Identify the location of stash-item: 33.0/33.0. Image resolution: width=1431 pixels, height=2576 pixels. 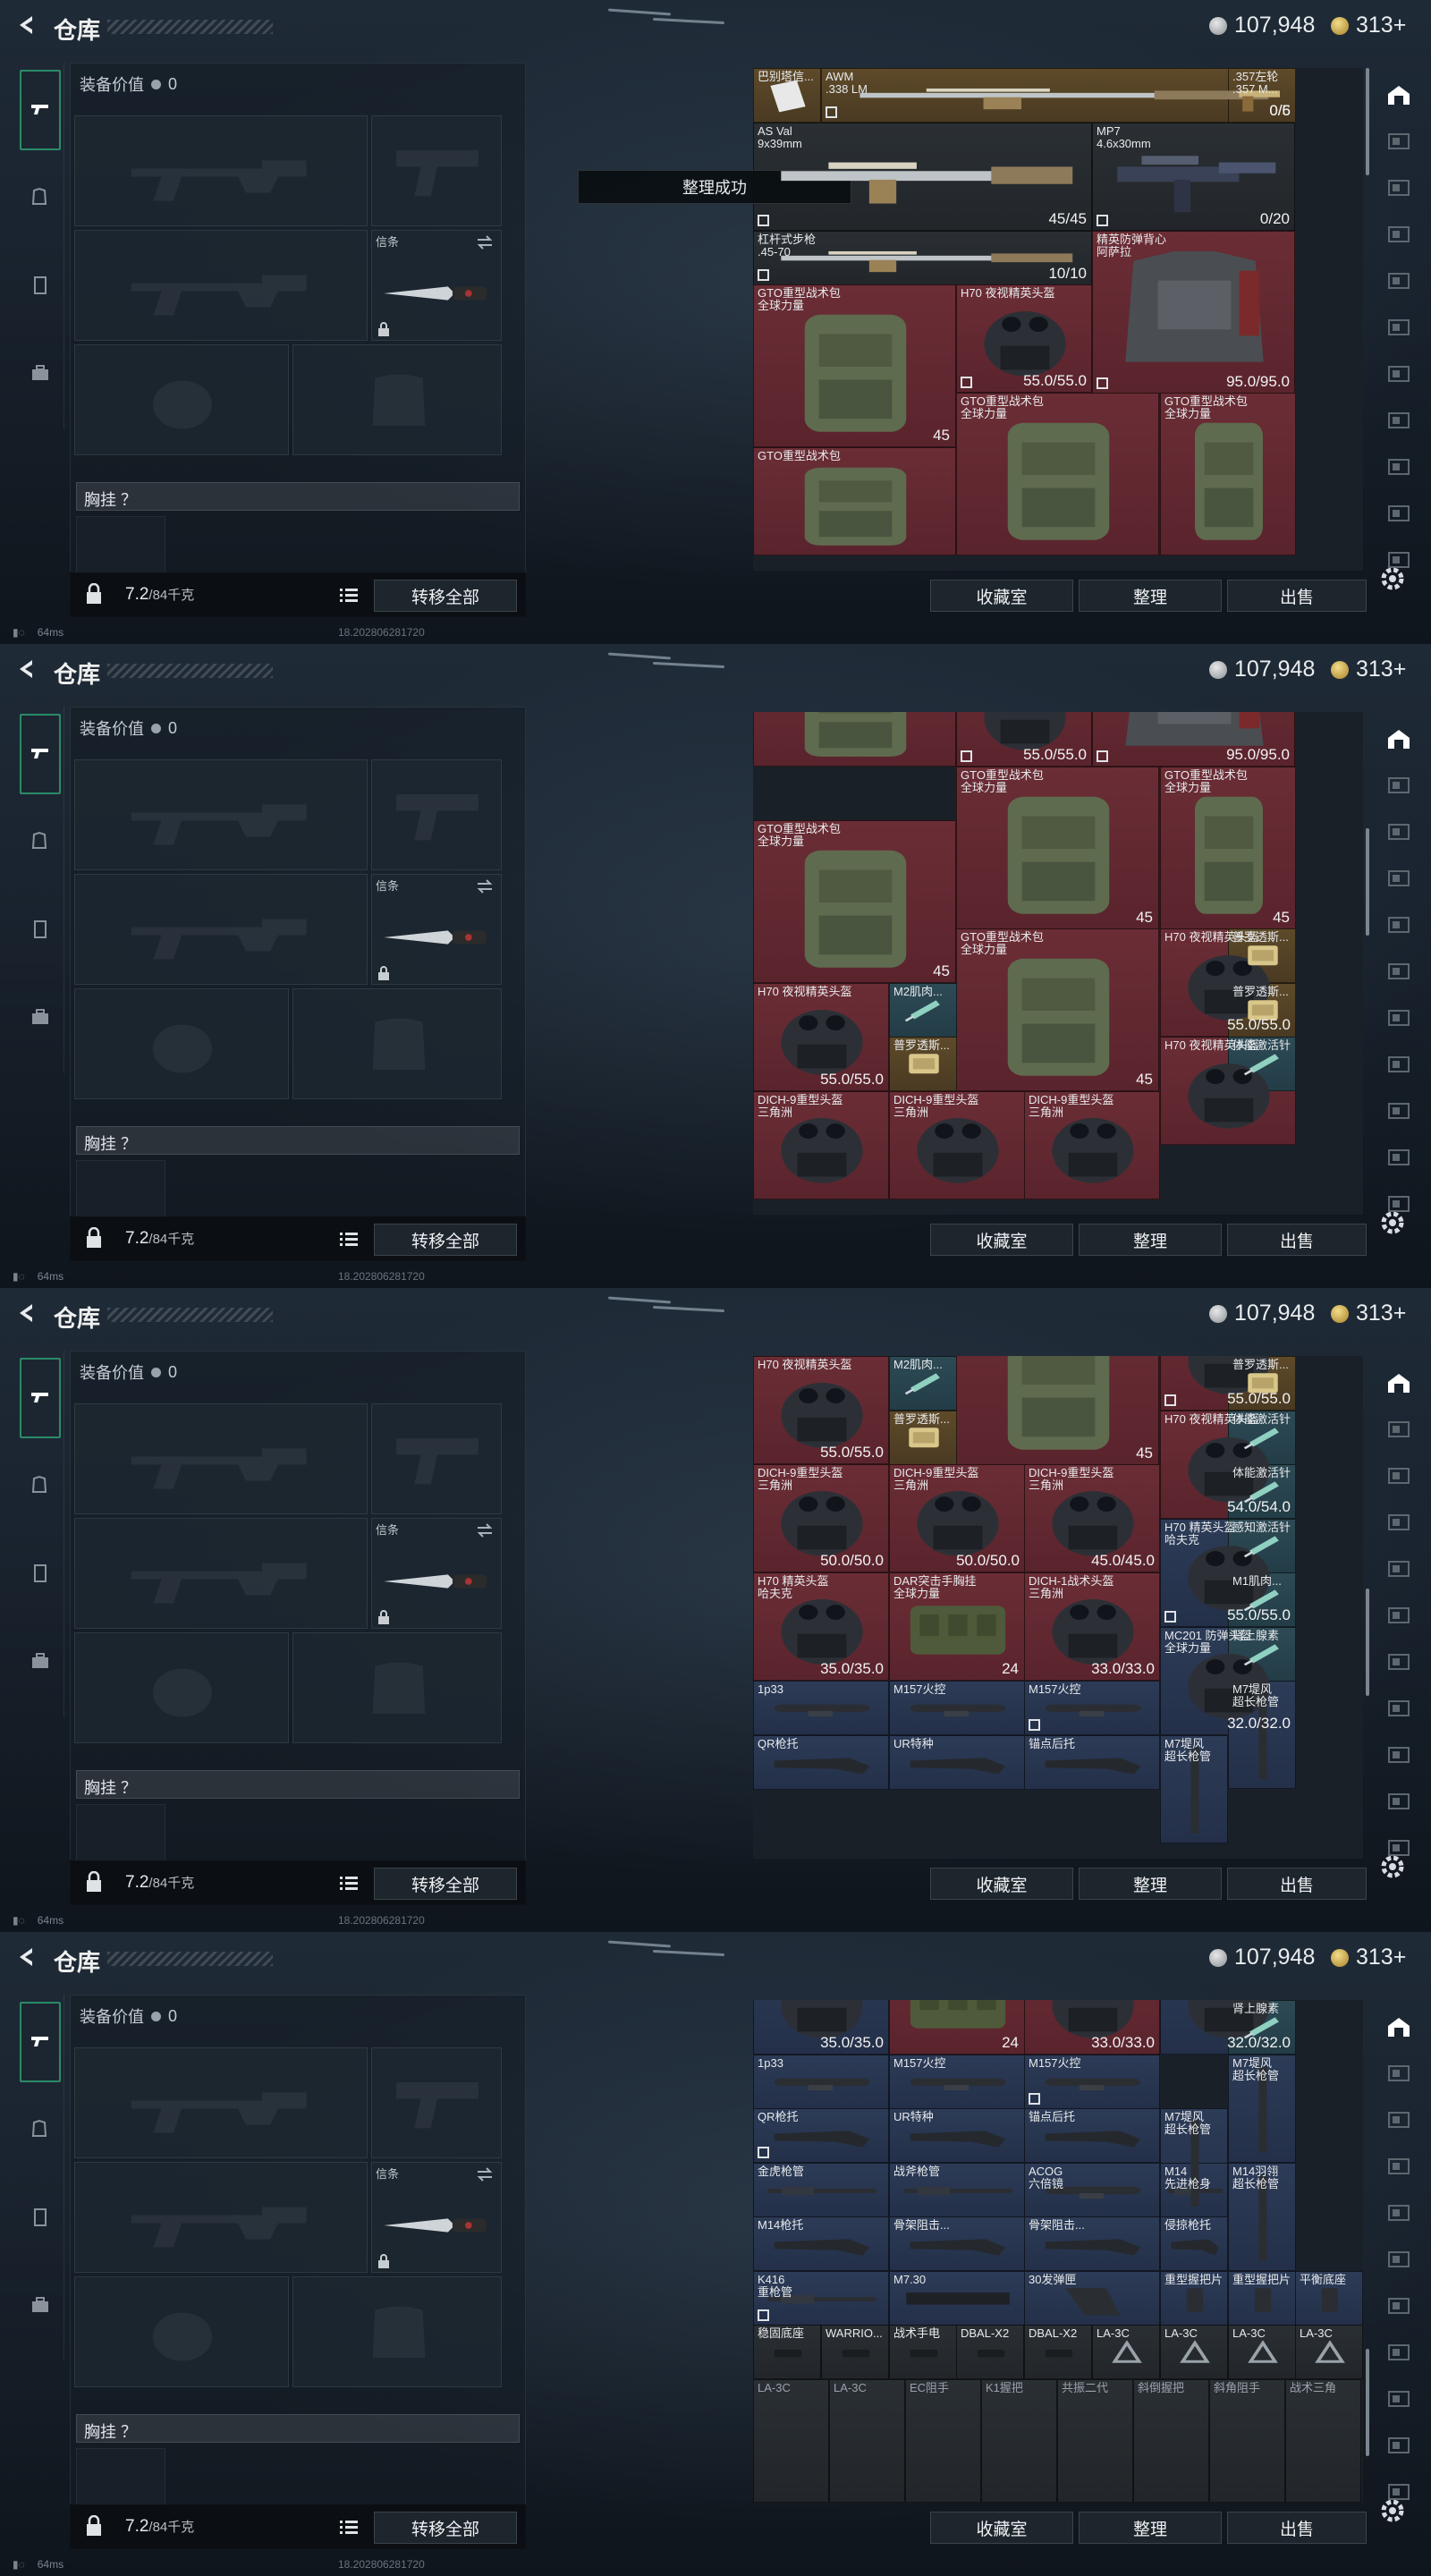
(1092, 2027).